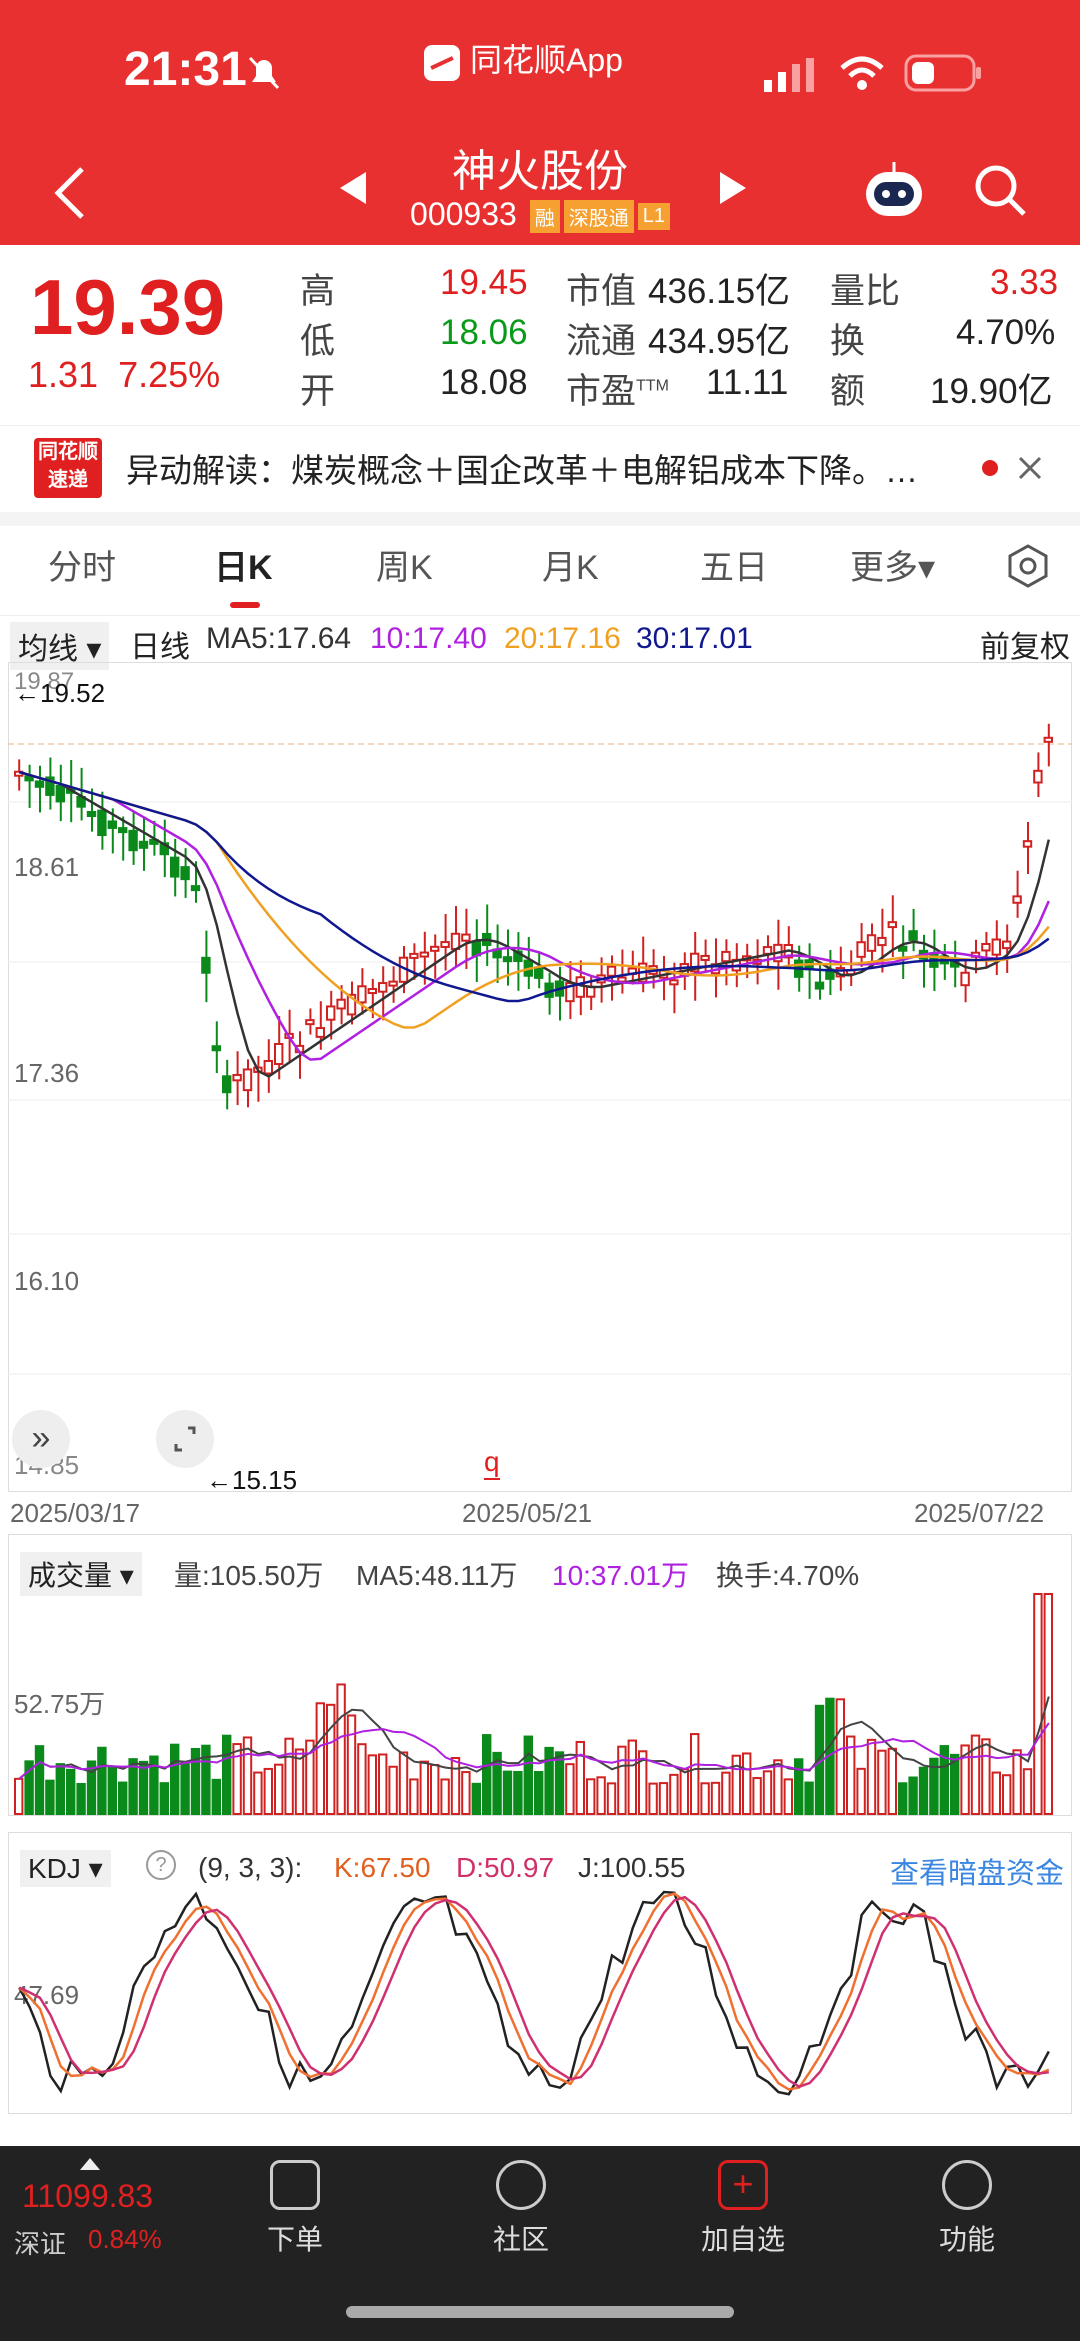  What do you see at coordinates (404, 564) in the screenshot?
I see `tab-weekly-k: 周K` at bounding box center [404, 564].